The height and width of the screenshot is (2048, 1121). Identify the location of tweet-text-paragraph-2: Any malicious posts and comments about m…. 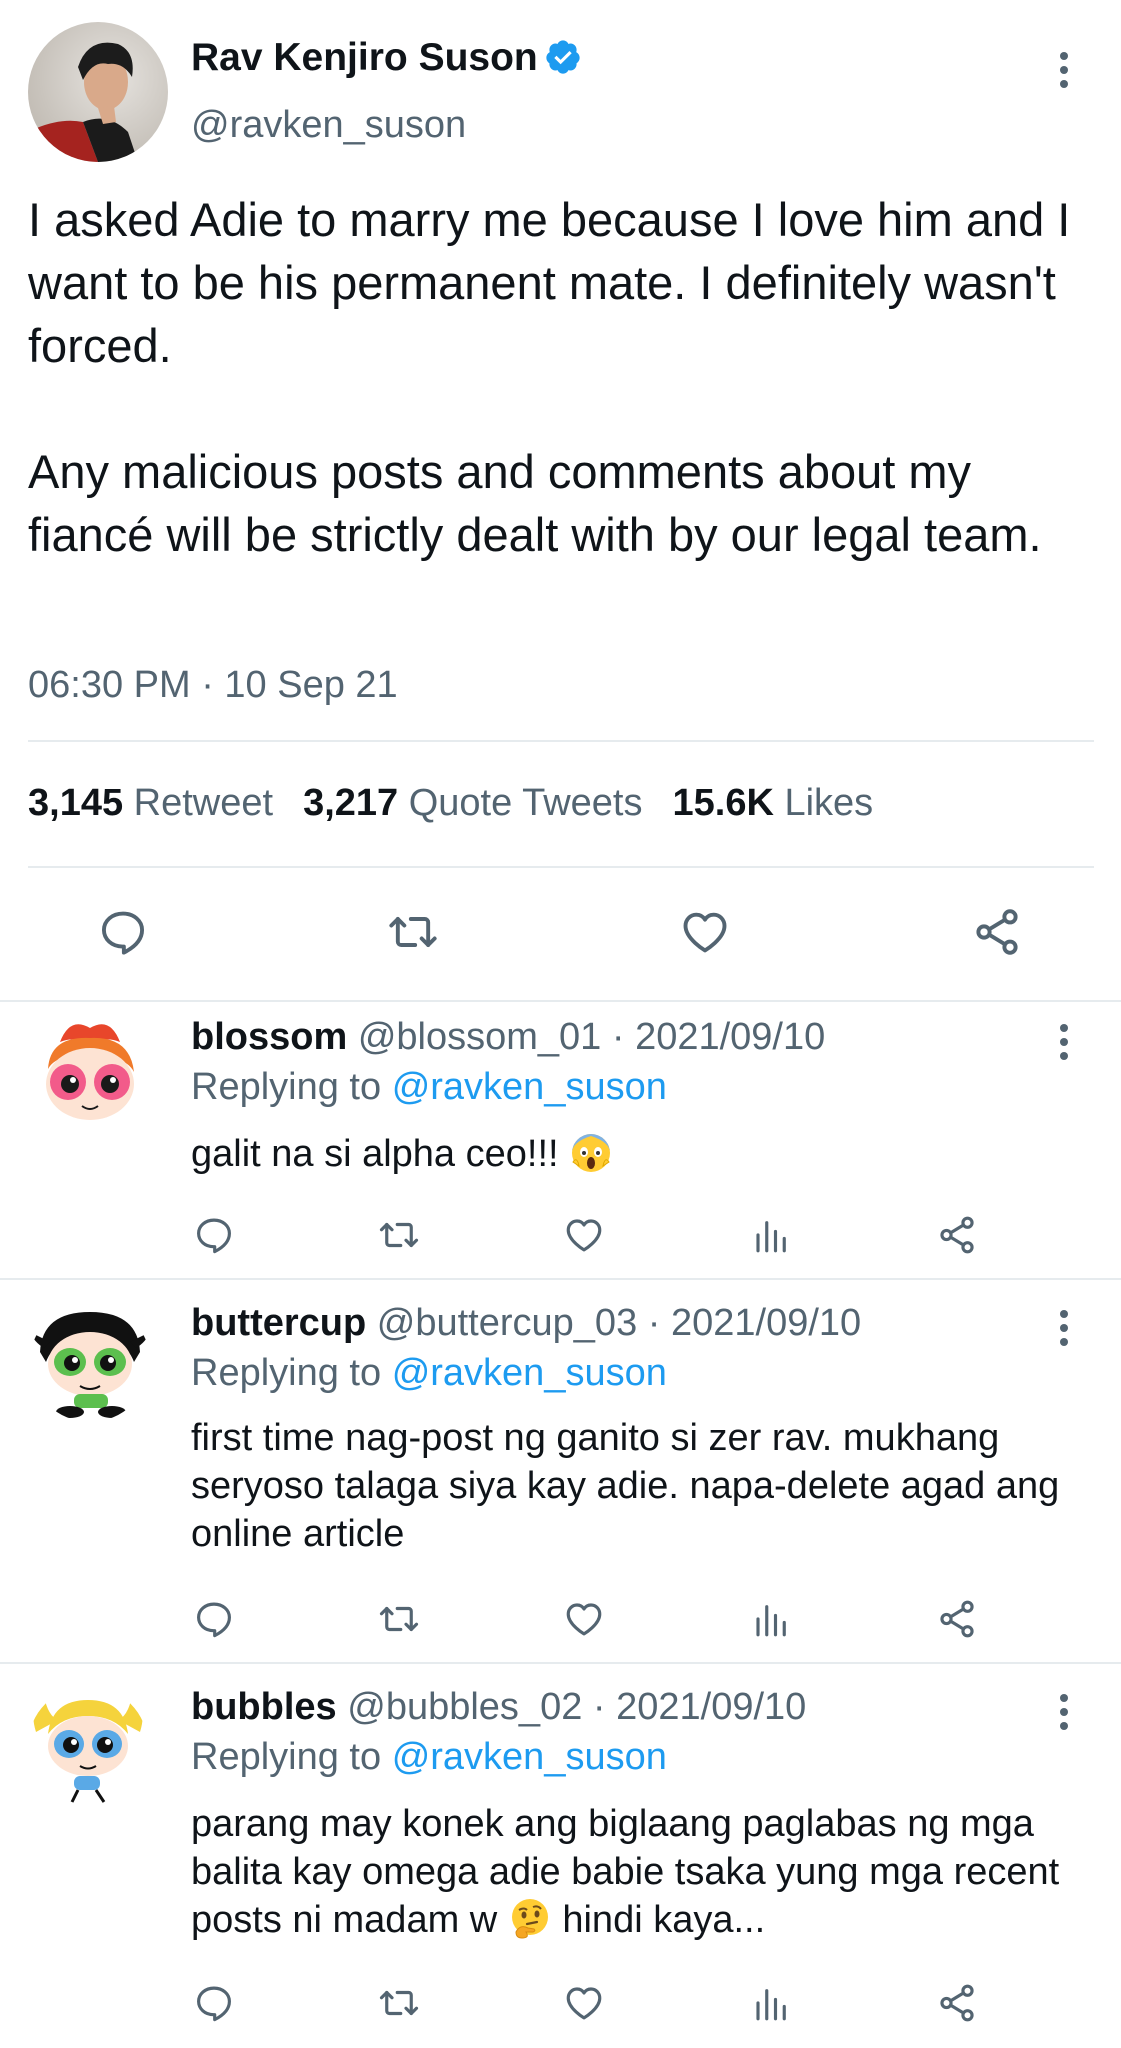
(535, 503).